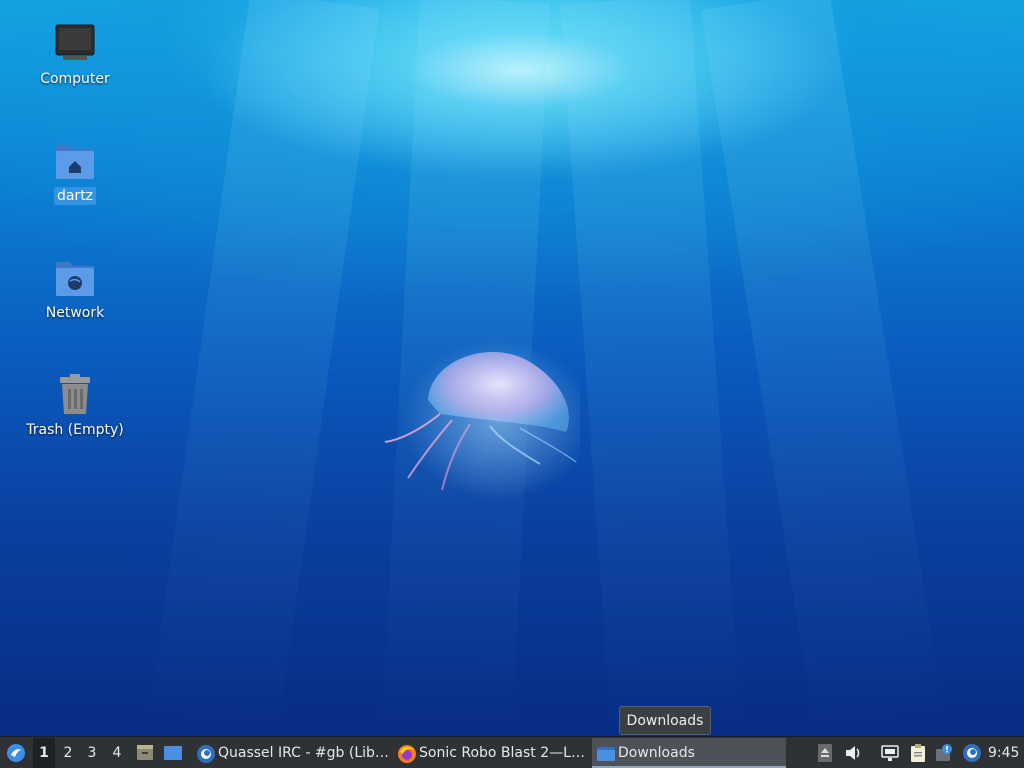 Image resolution: width=1024 pixels, height=768 pixels. I want to click on desktop-icon-network: Network, so click(75, 289).